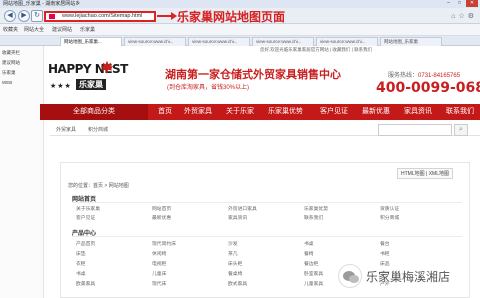 The width and height of the screenshot is (480, 298). I want to click on search-icon: ⌕, so click(461, 130).